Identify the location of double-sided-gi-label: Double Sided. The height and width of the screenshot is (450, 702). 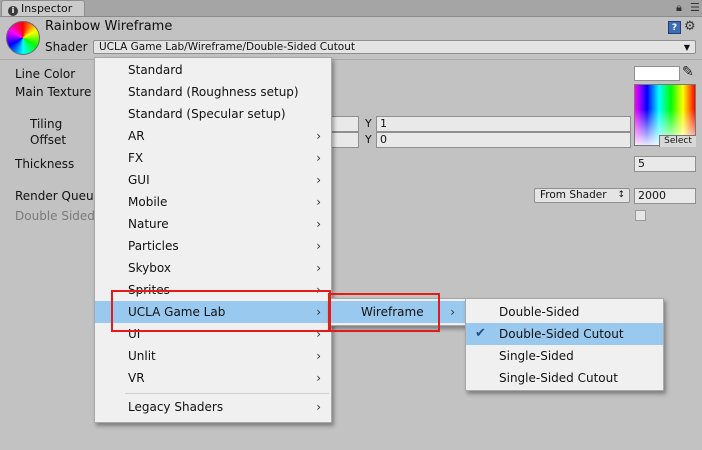
(55, 216).